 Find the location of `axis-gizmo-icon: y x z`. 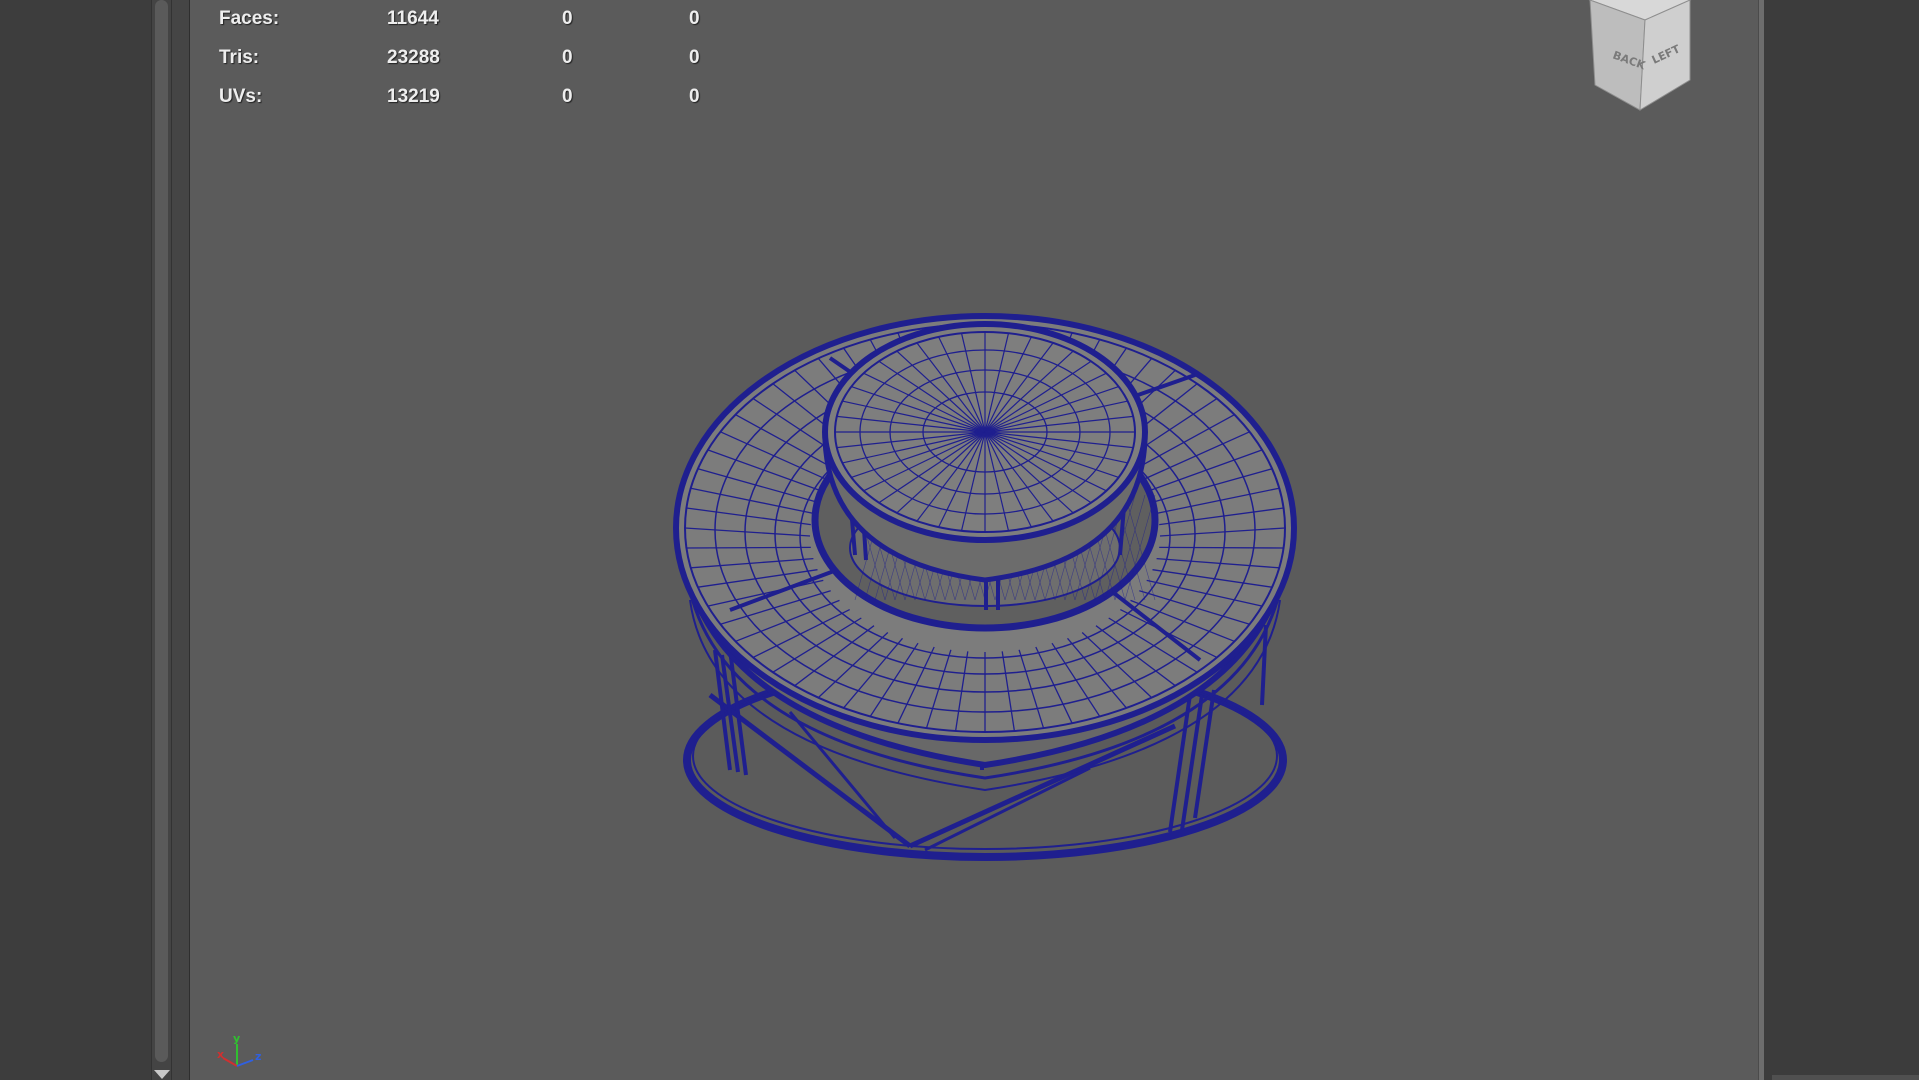

axis-gizmo-icon: y x z is located at coordinates (239, 1049).